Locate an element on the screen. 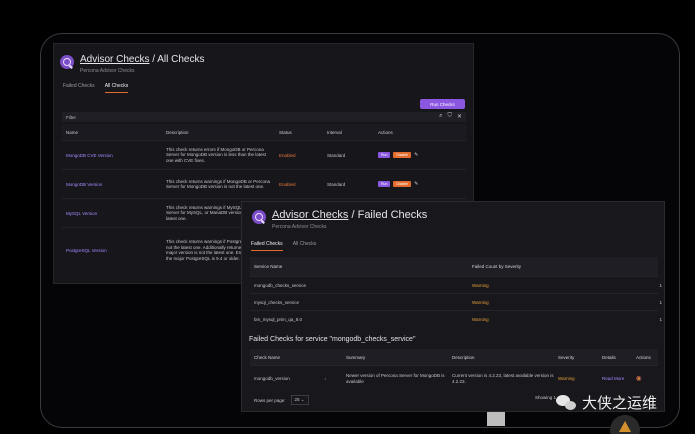 The image size is (695, 434). column-name: Name is located at coordinates (72, 132).